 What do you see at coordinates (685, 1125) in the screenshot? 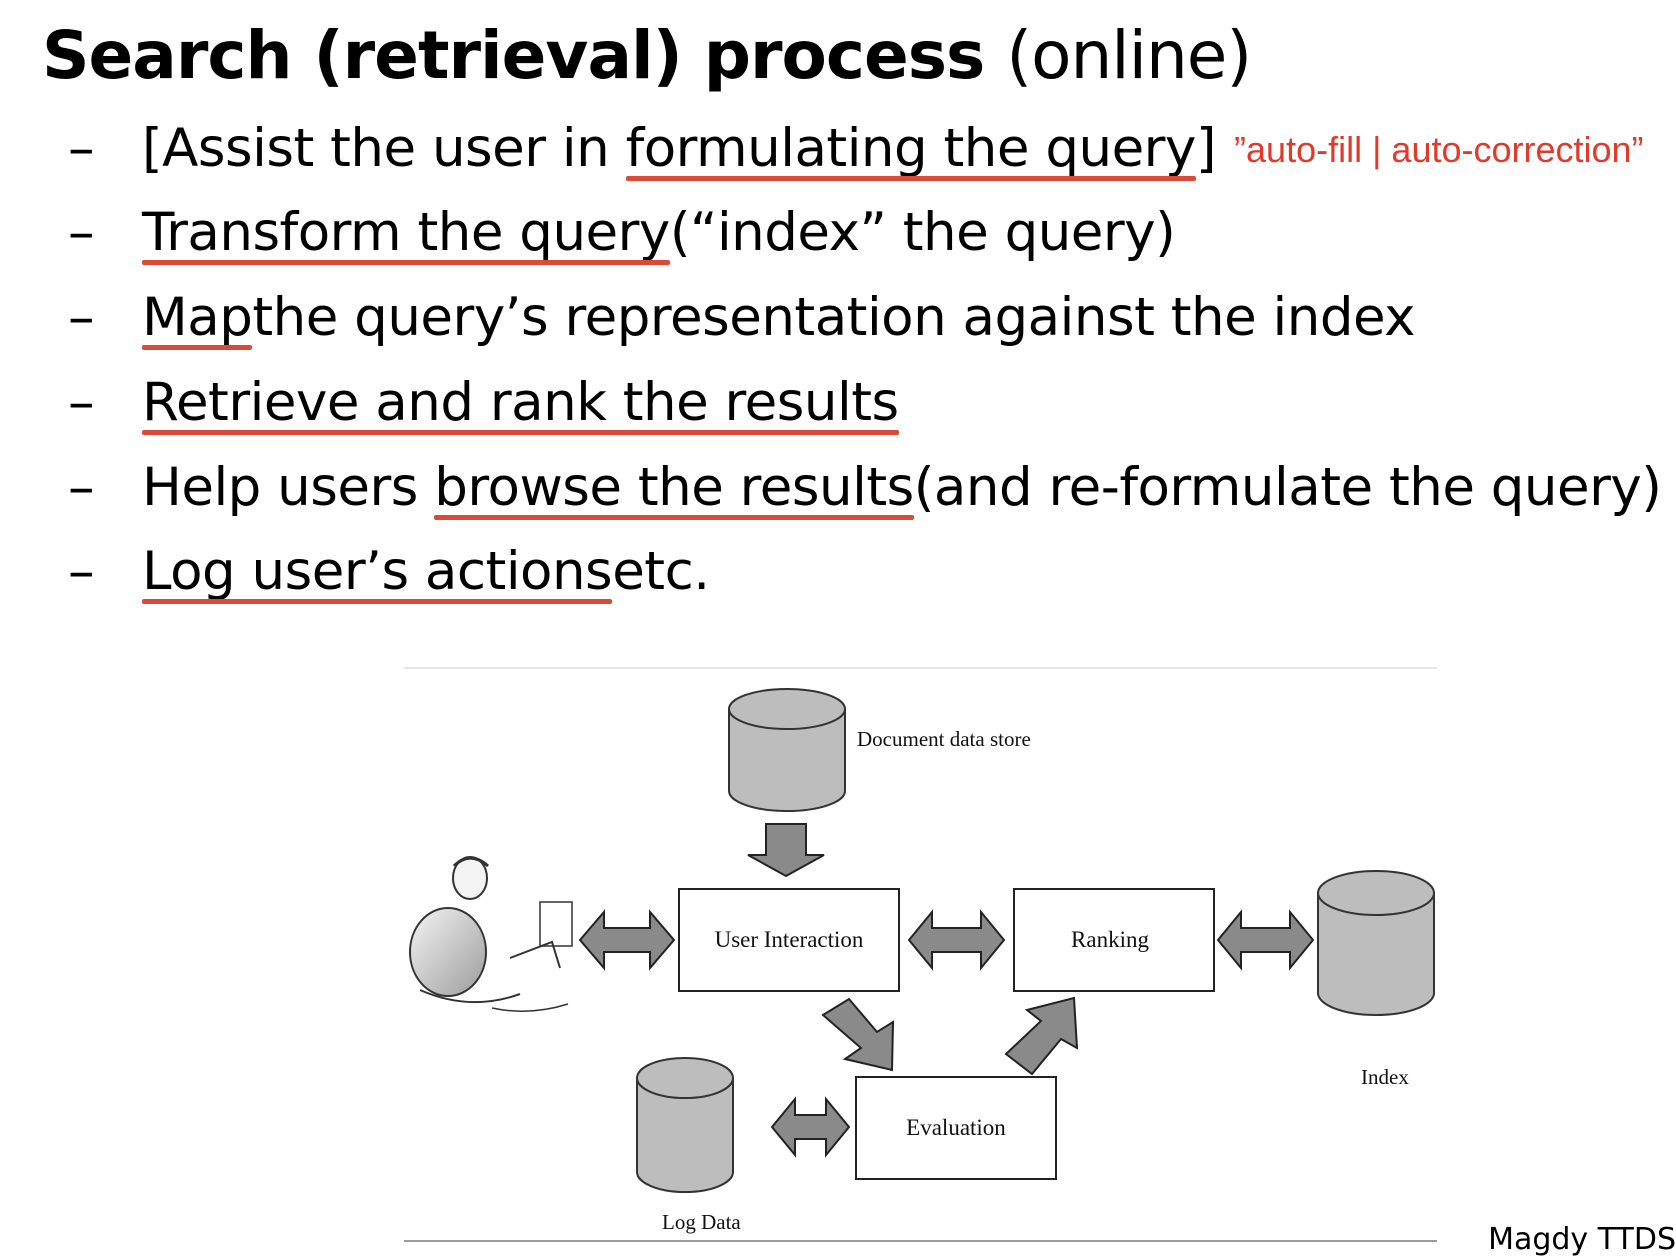
I see `log-data-cylinder` at bounding box center [685, 1125].